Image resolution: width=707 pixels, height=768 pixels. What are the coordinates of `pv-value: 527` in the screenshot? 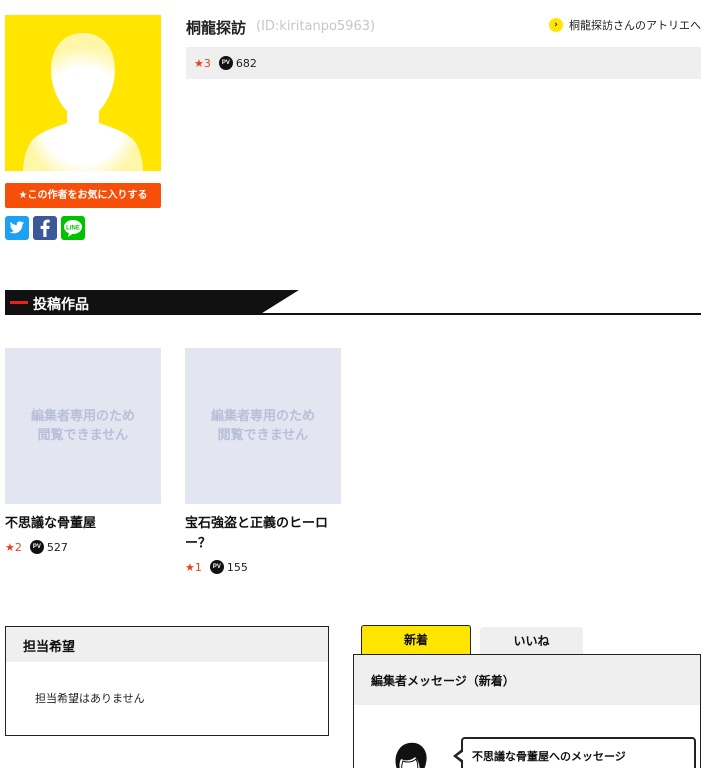 It's located at (57, 547).